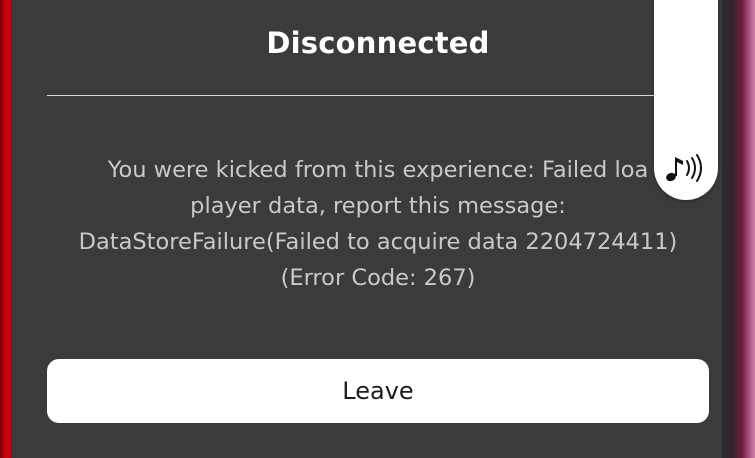  What do you see at coordinates (378, 43) in the screenshot?
I see `dialog-title: Disconnected` at bounding box center [378, 43].